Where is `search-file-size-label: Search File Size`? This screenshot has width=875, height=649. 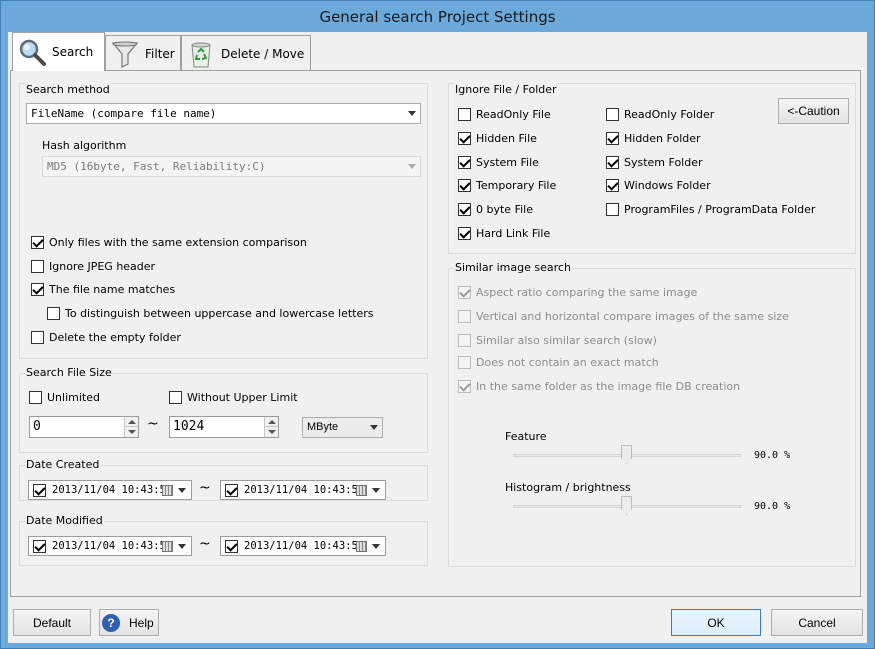
search-file-size-label: Search File Size is located at coordinates (69, 372).